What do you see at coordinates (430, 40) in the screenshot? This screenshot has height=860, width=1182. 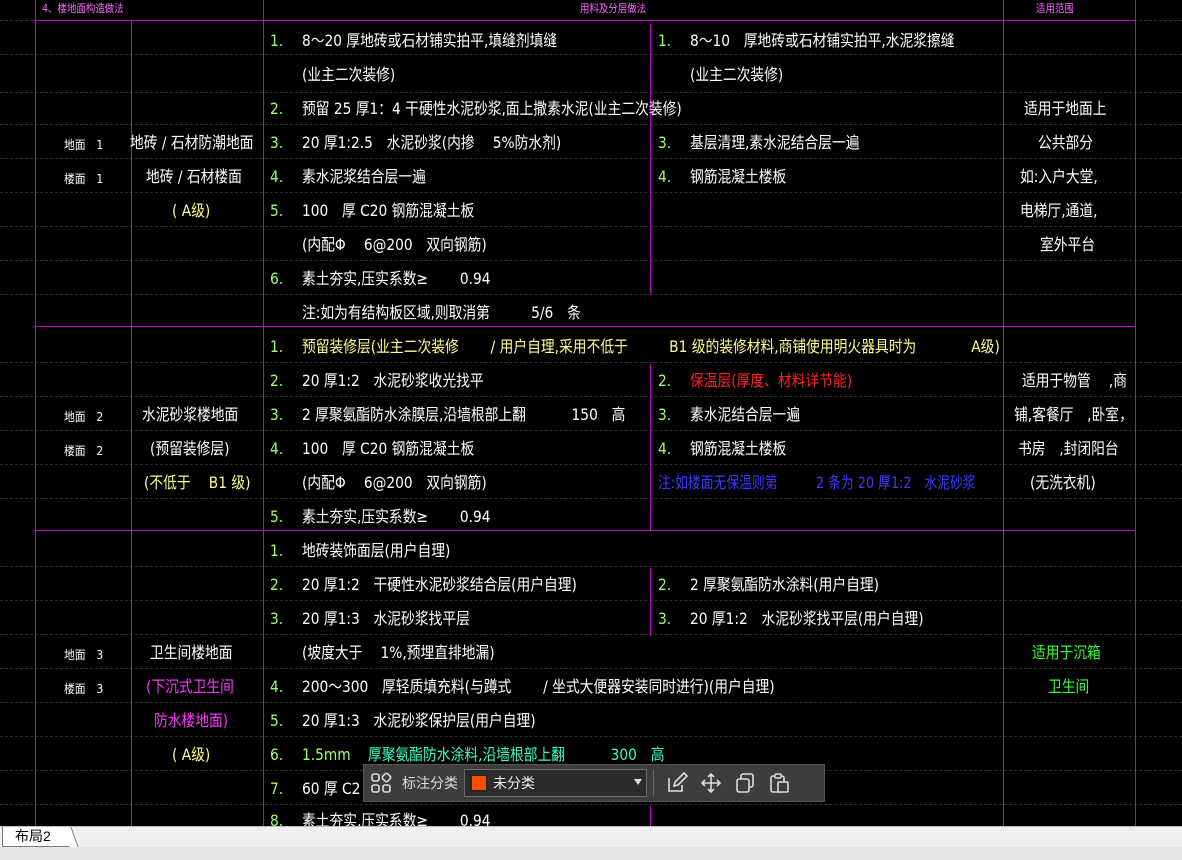 I see `step-text: 8～20 厚地砖或石材铺实拍平,填缝剂填缝` at bounding box center [430, 40].